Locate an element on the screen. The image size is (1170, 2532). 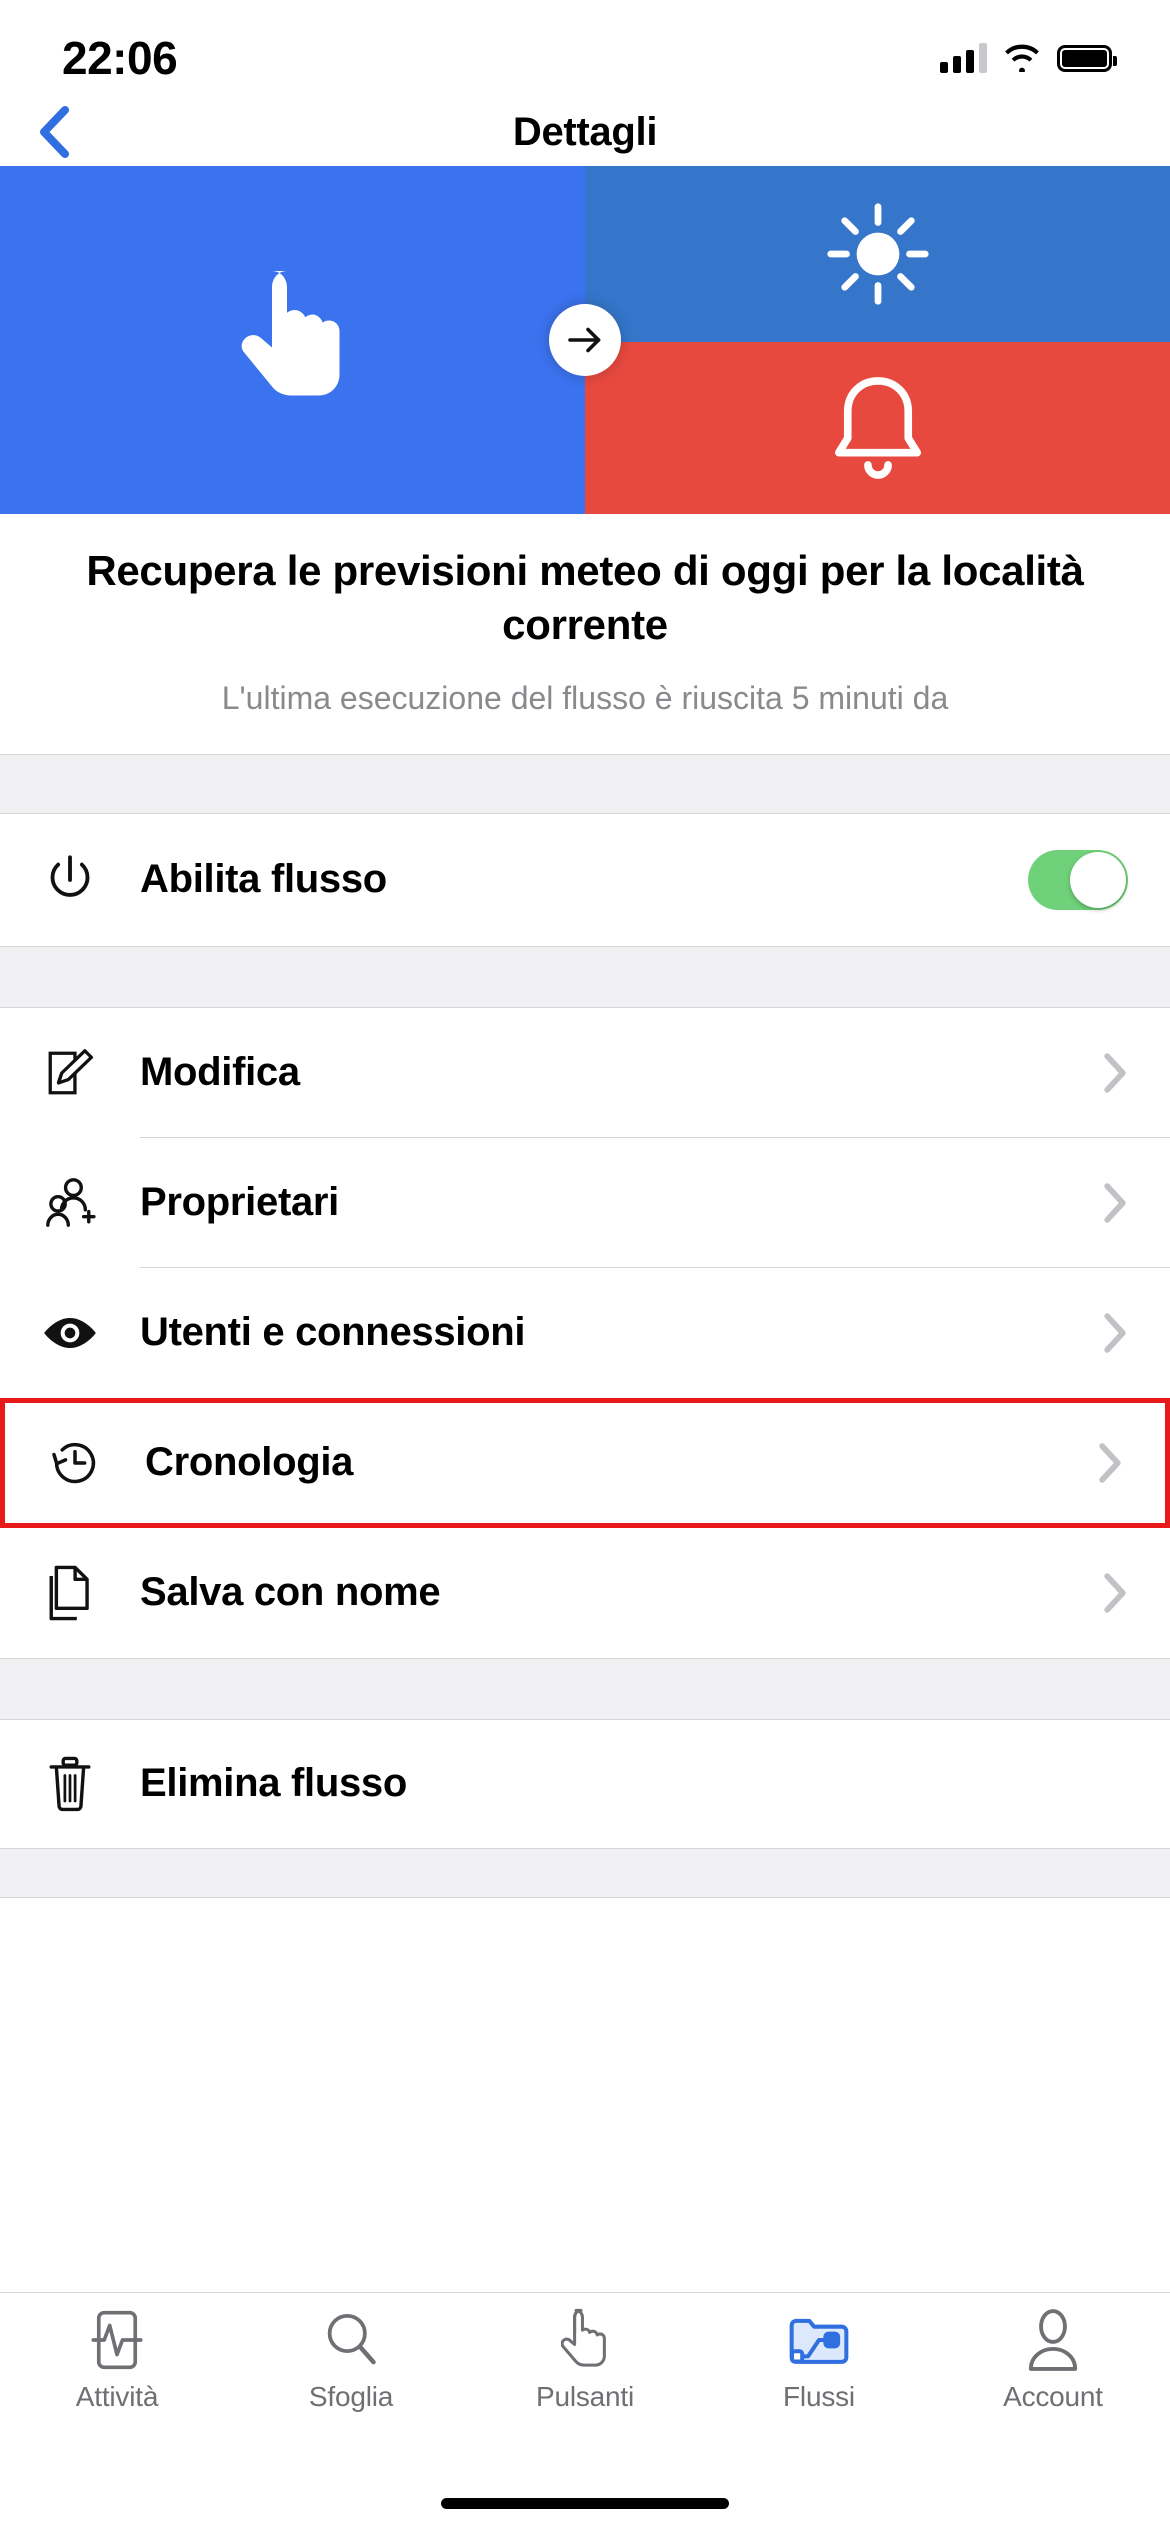
flows-folder-icon is located at coordinates (819, 2340).